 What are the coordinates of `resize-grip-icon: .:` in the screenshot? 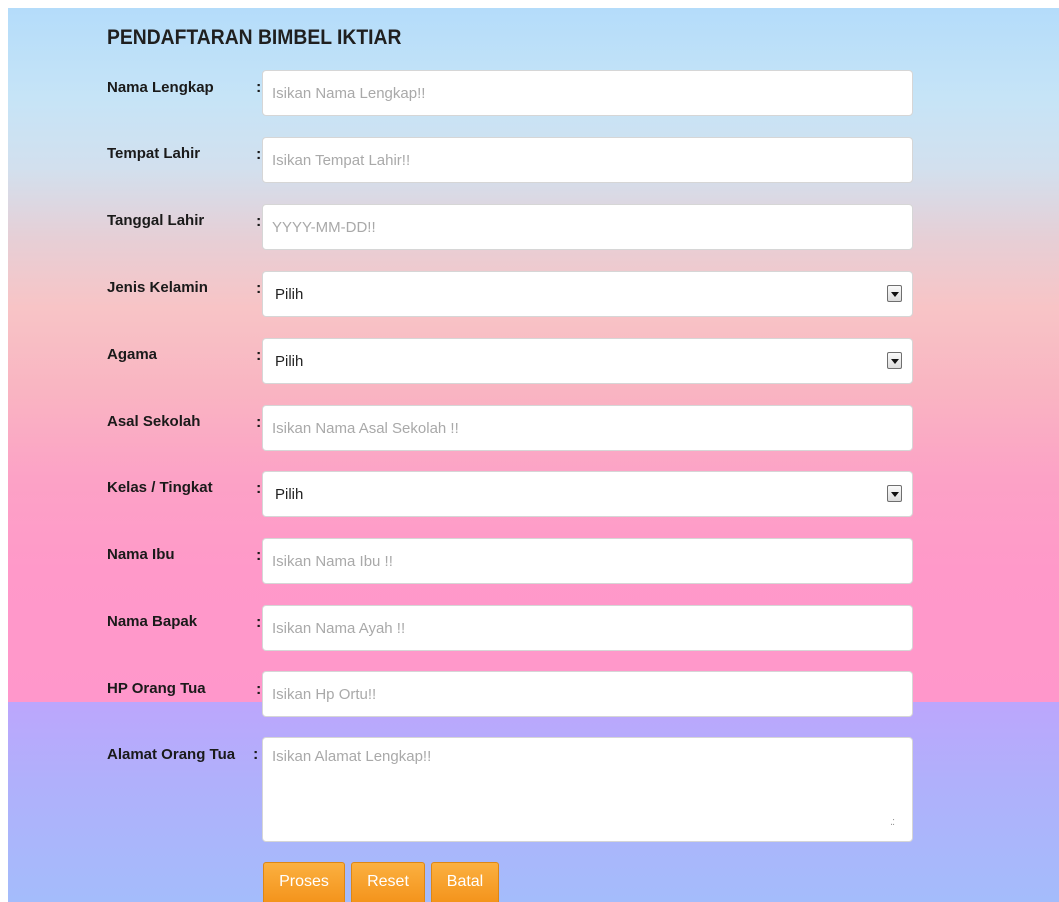 It's located at (897, 822).